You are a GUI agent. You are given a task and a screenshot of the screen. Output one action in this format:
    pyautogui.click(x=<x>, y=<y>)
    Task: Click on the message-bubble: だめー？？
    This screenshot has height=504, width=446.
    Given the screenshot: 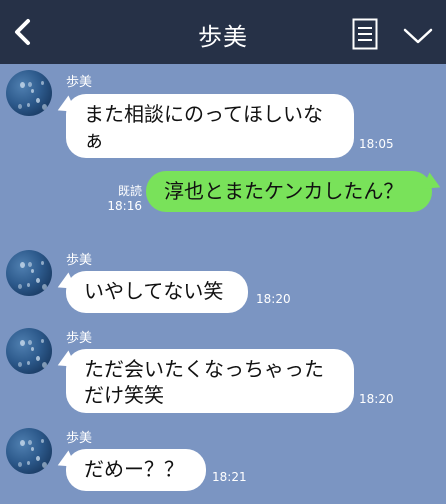 What is the action you would take?
    pyautogui.click(x=136, y=470)
    